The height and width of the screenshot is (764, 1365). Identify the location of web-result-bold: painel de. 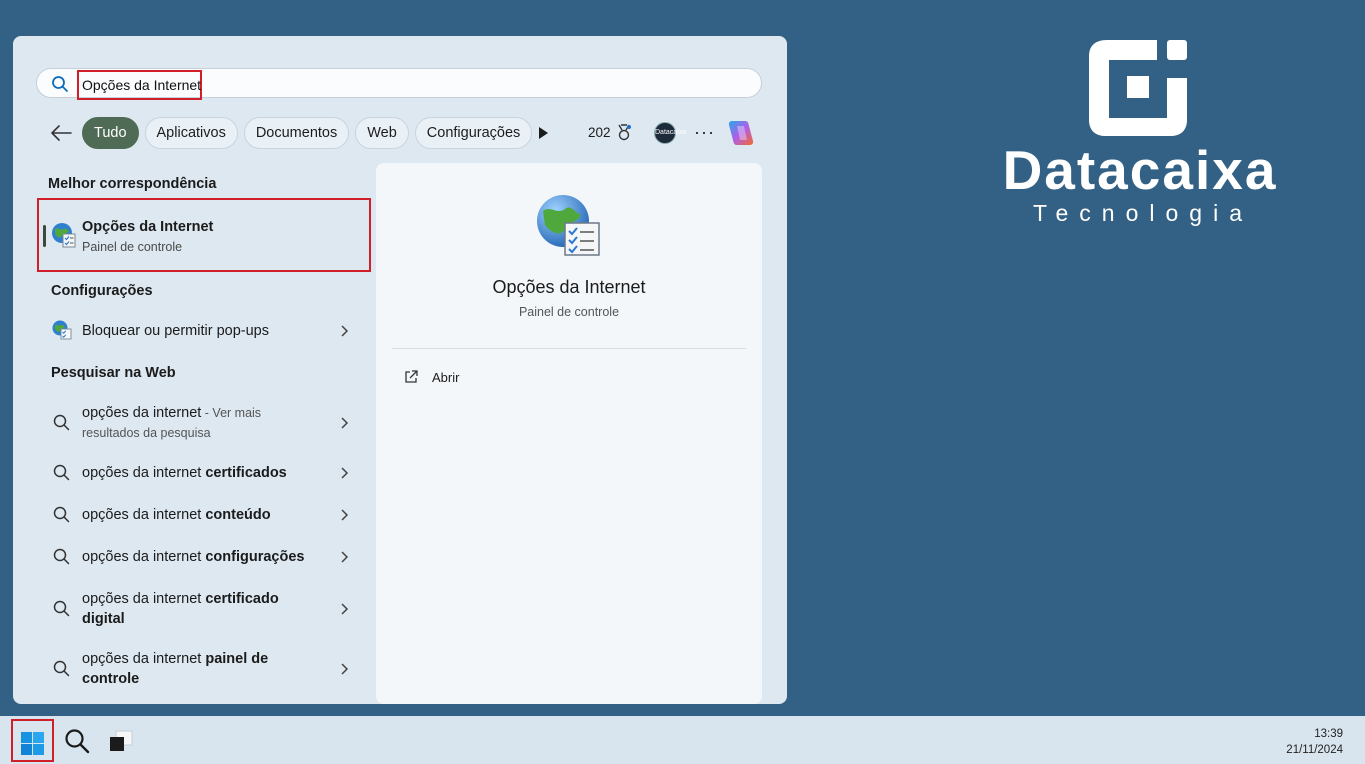
(237, 659).